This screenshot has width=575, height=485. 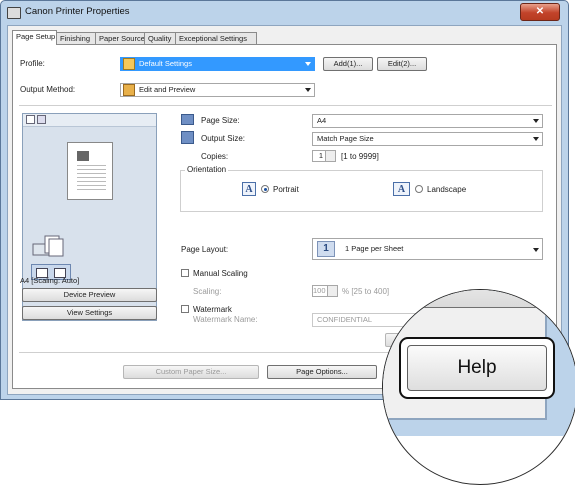 I want to click on watermark-name-label: Watermark Name:, so click(x=225, y=319).